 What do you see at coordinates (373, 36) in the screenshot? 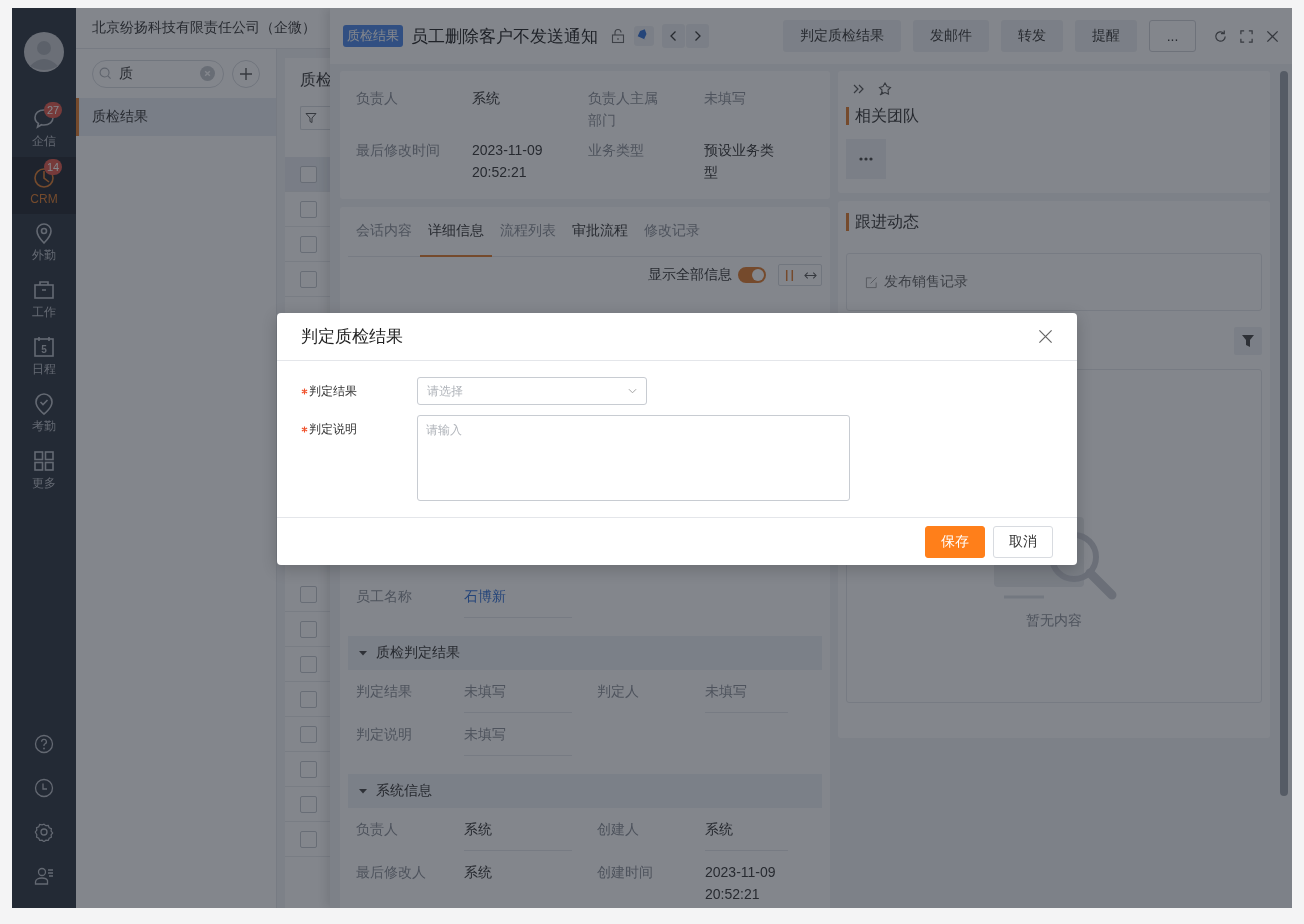
I see `record-type-tag: 质检结果` at bounding box center [373, 36].